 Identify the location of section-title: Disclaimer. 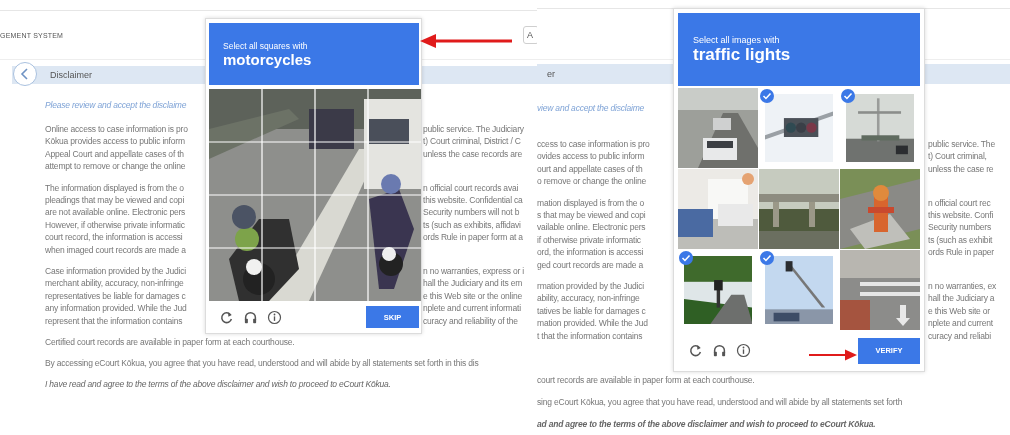
(71, 75).